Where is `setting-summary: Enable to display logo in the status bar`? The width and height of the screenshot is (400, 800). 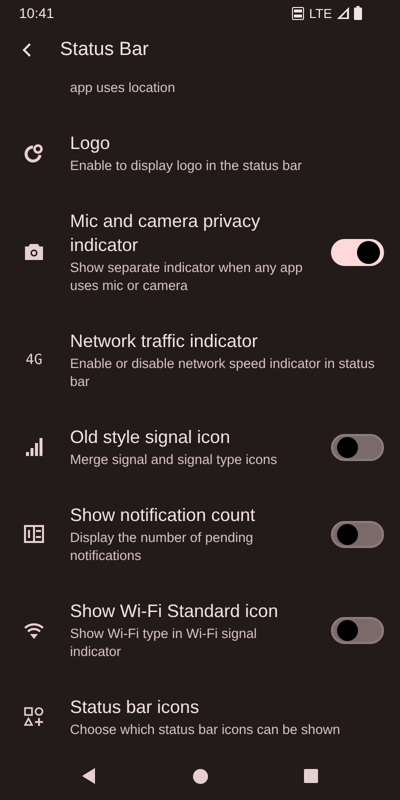 setting-summary: Enable to display logo in the status bar is located at coordinates (186, 166).